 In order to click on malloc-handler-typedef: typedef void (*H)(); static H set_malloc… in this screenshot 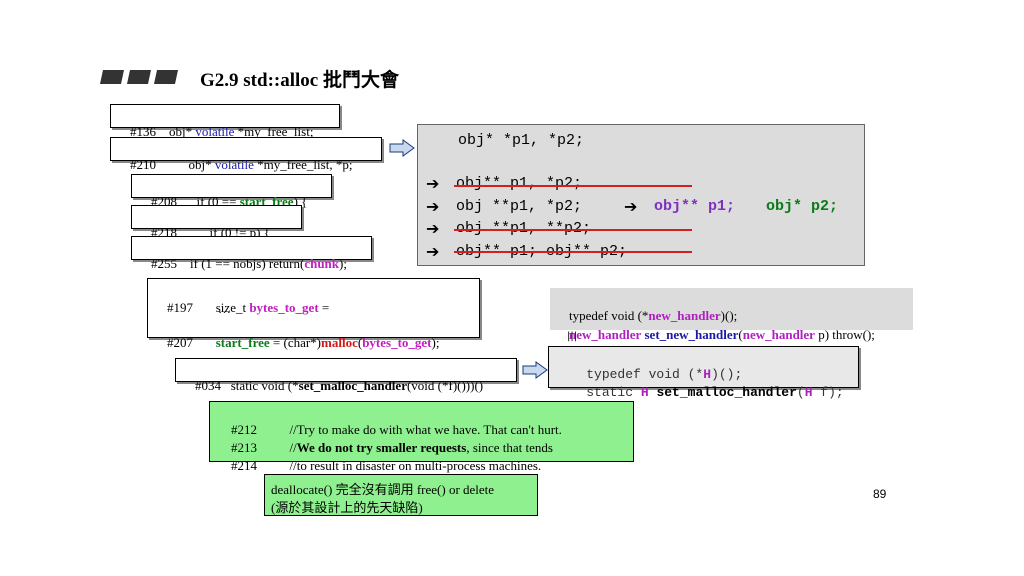, I will do `click(703, 373)`.